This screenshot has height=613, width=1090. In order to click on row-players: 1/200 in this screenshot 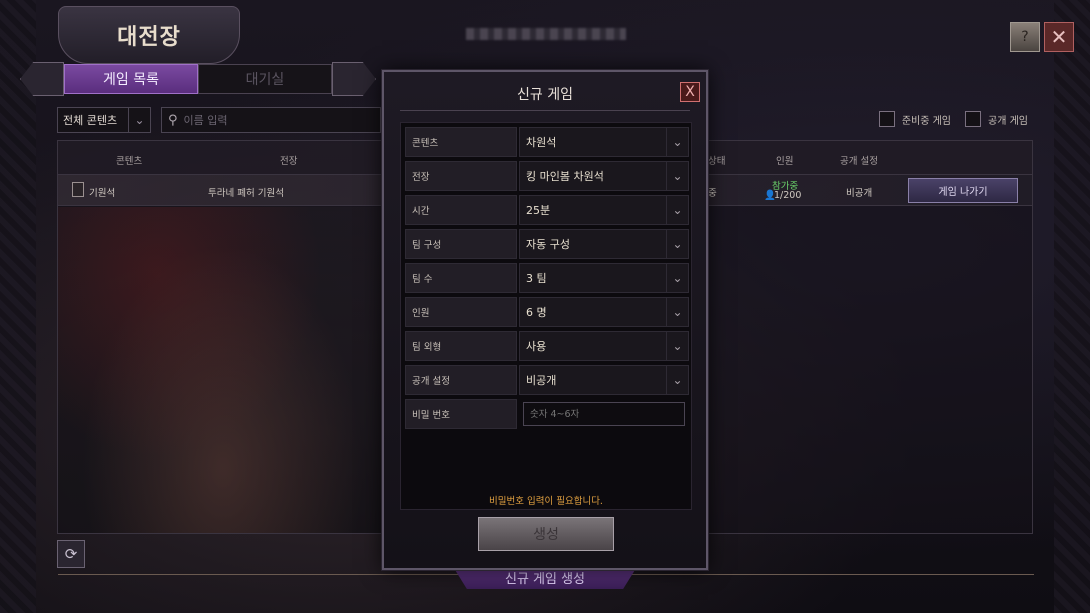, I will do `click(788, 195)`.